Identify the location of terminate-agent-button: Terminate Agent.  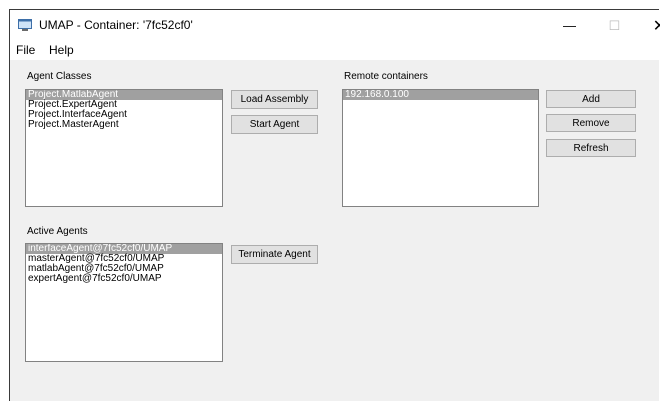
(274, 254).